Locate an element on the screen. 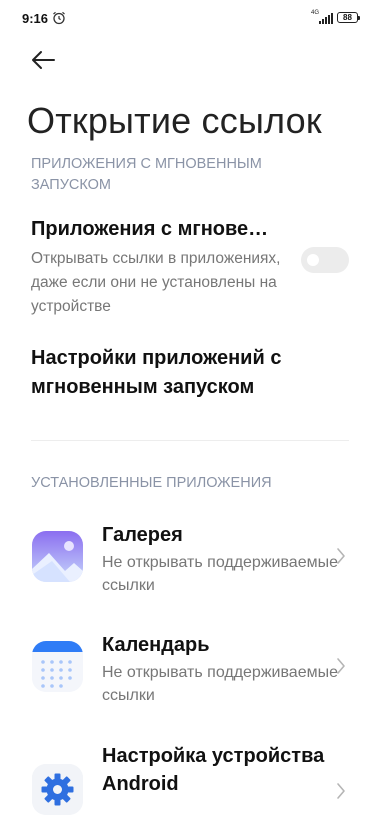 The width and height of the screenshot is (379, 815). signal-indicator: 4G is located at coordinates (322, 18).